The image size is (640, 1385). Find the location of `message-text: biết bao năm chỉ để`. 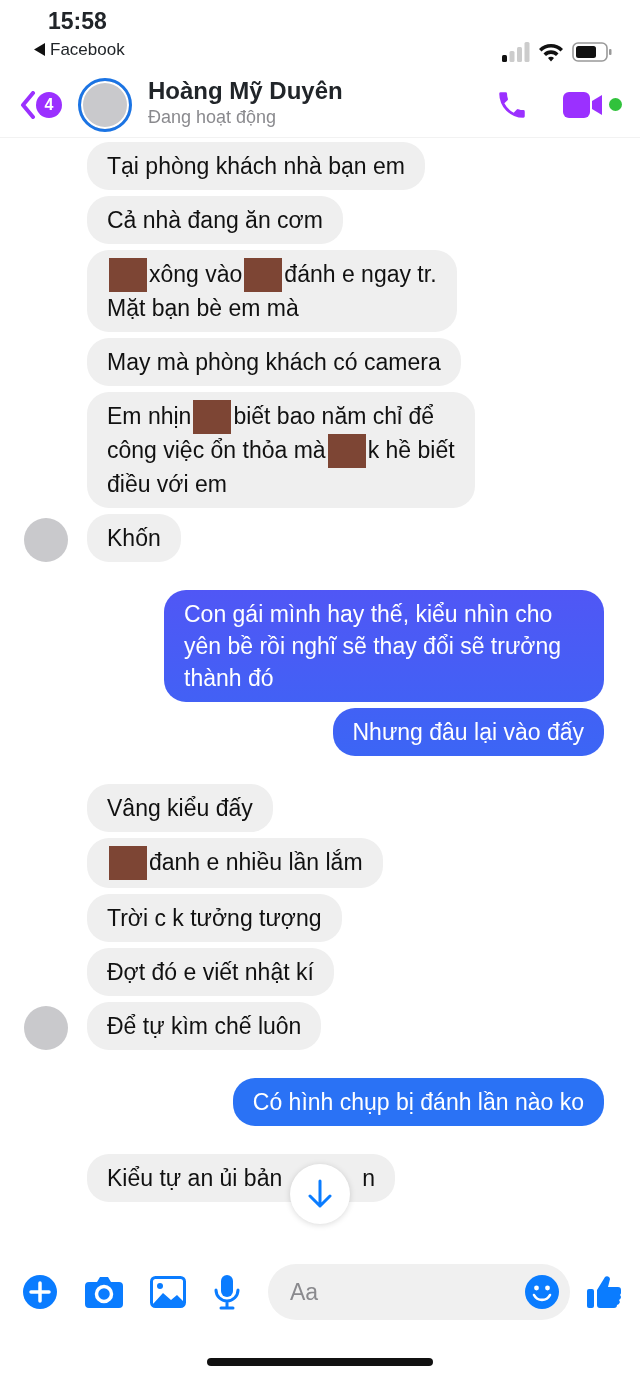

message-text: biết bao năm chỉ để is located at coordinates (334, 416).